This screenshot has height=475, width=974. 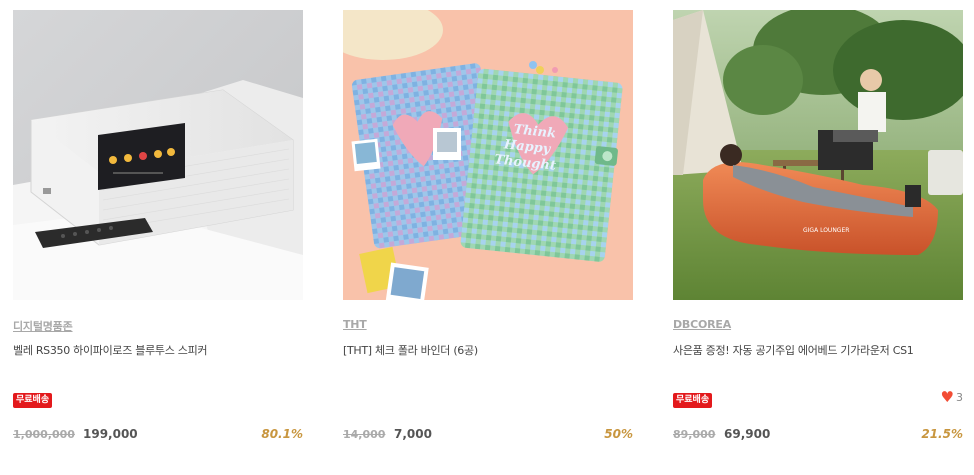 I want to click on product-brand-link: DBCOREA, so click(x=702, y=324).